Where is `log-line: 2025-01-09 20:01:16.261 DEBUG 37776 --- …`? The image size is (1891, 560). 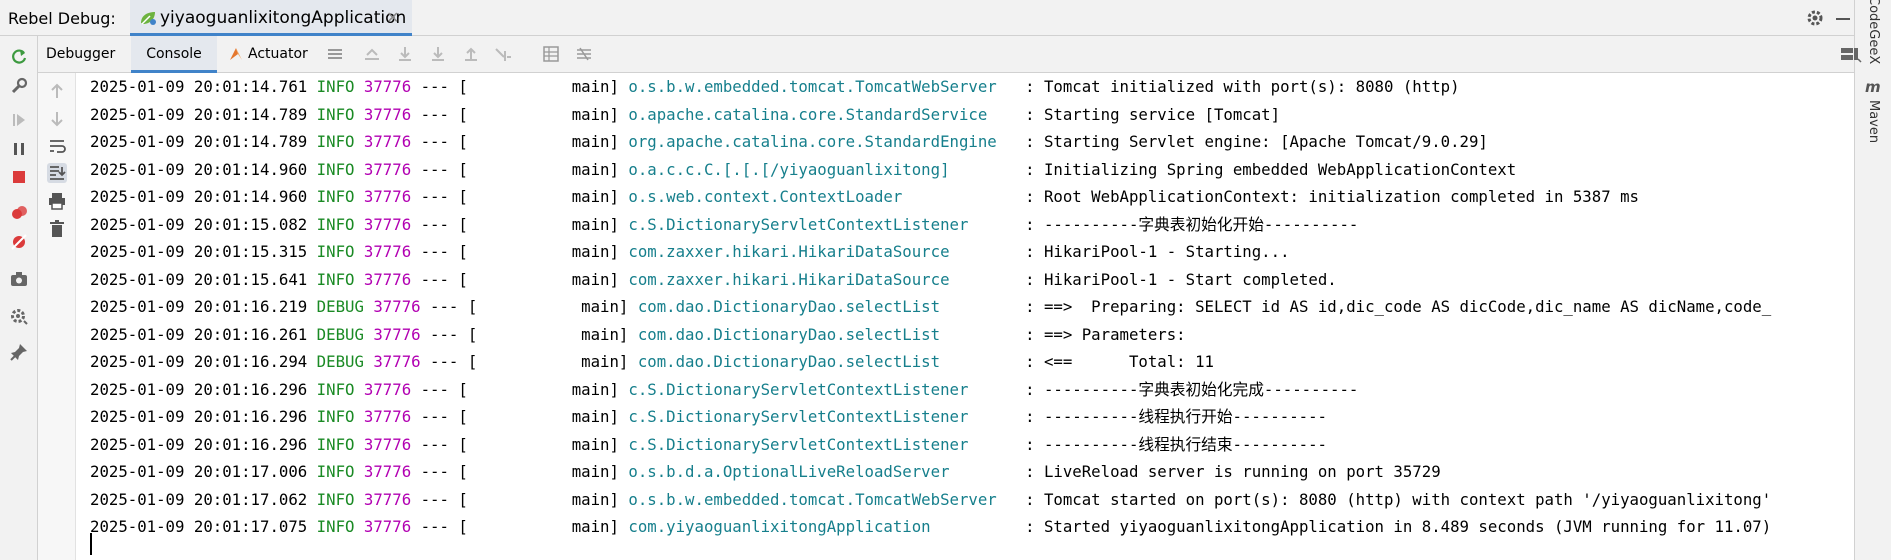 log-line: 2025-01-09 20:01:16.261 DEBUG 37776 --- … is located at coordinates (642, 334).